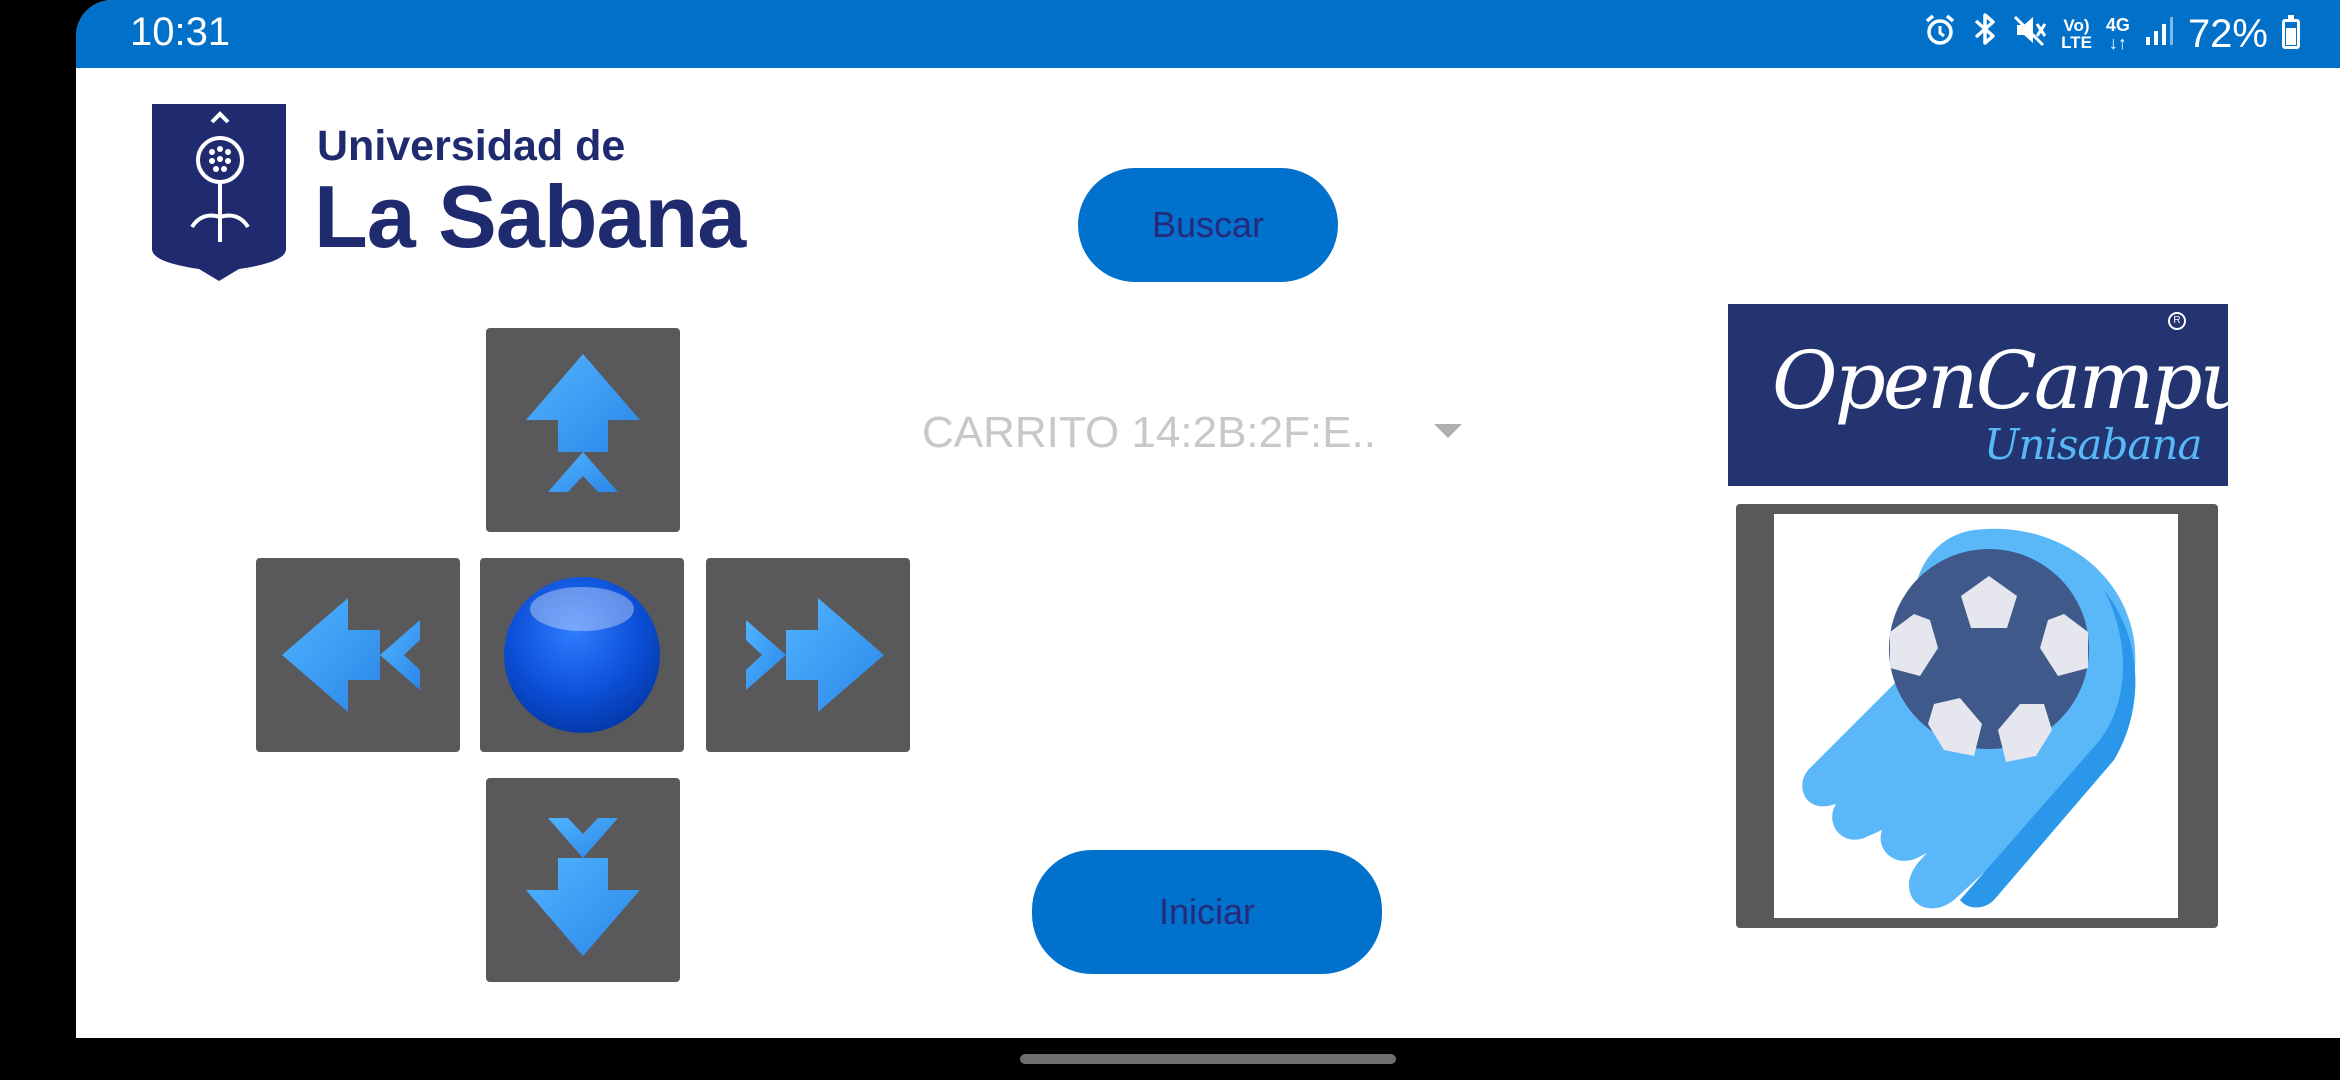  I want to click on battery-percent: 72%, so click(2227, 33).